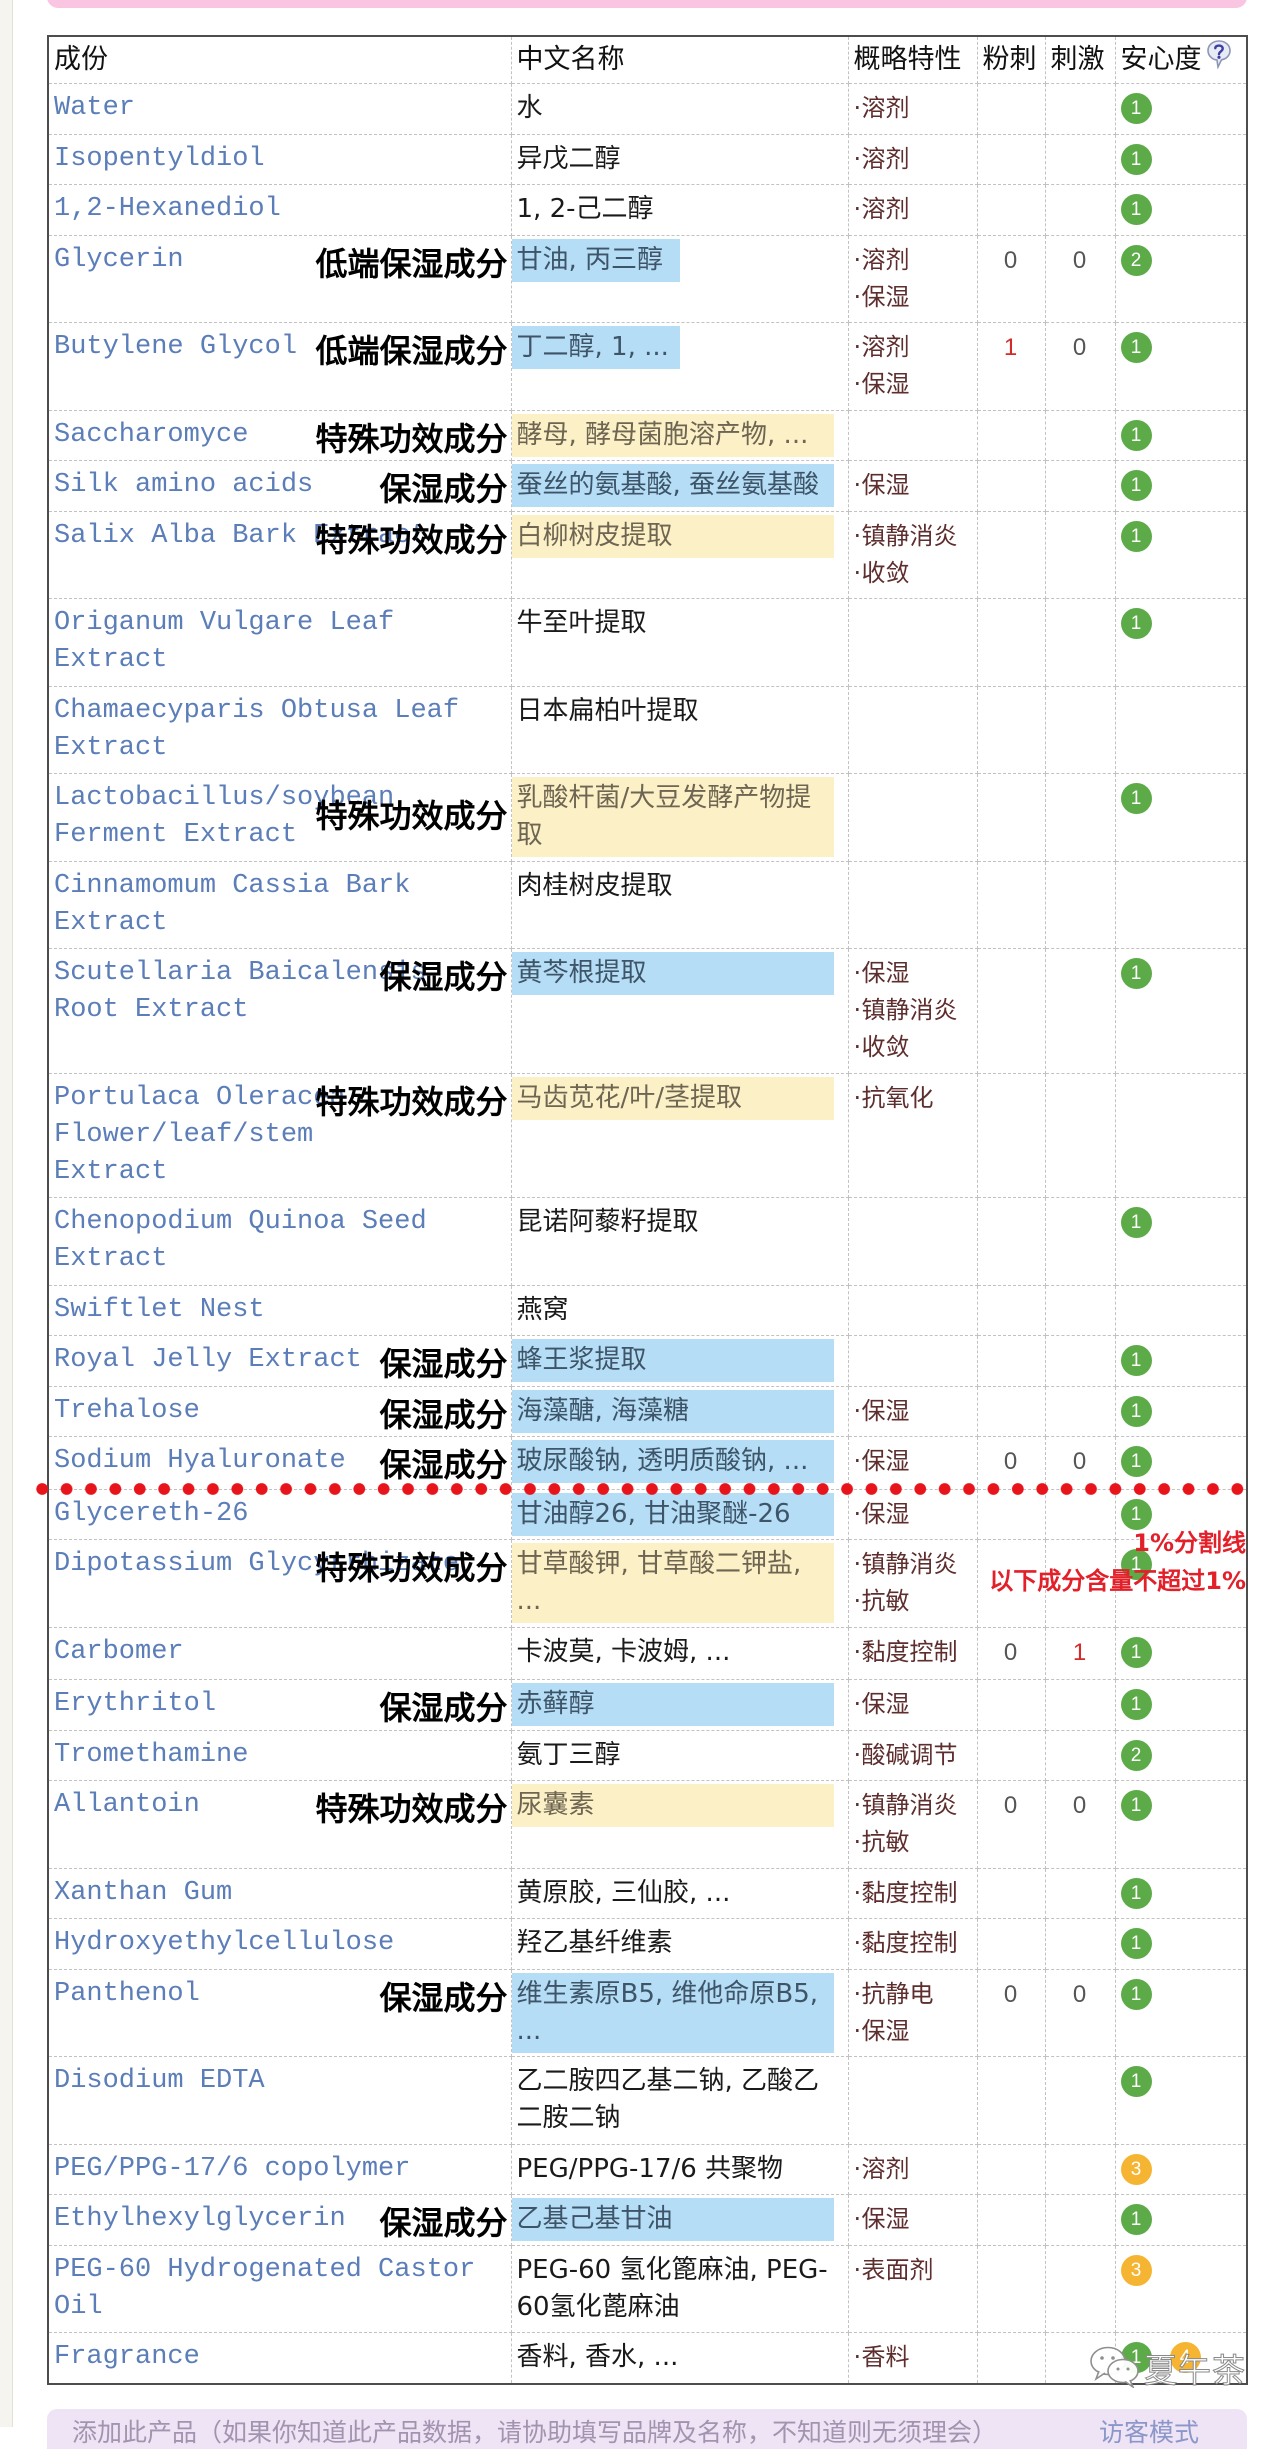  I want to click on property-label: 黏度控制, so click(909, 1651).